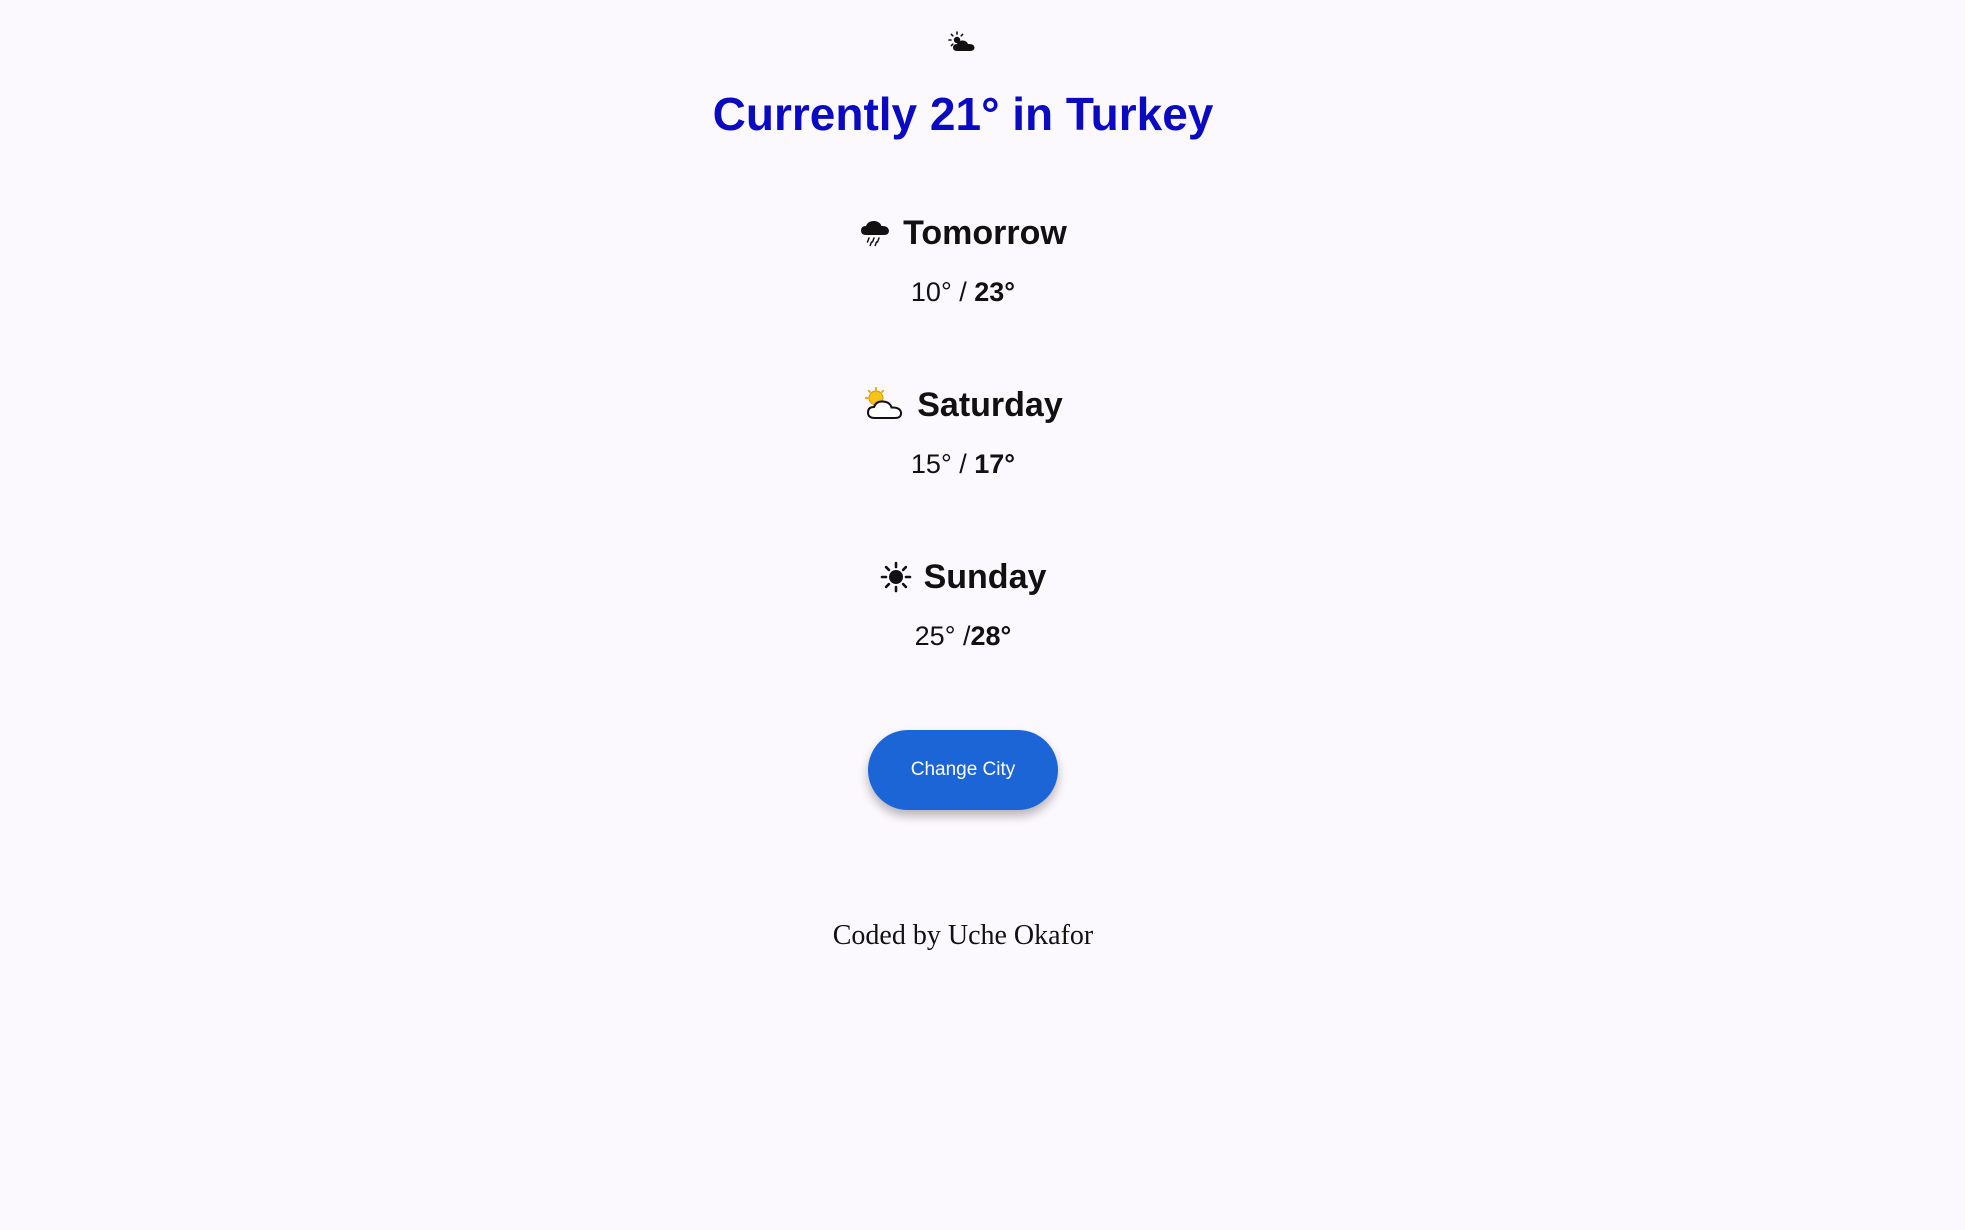 This screenshot has height=1230, width=1976. What do you see at coordinates (942, 464) in the screenshot?
I see `forecast-low-temp: 15° /` at bounding box center [942, 464].